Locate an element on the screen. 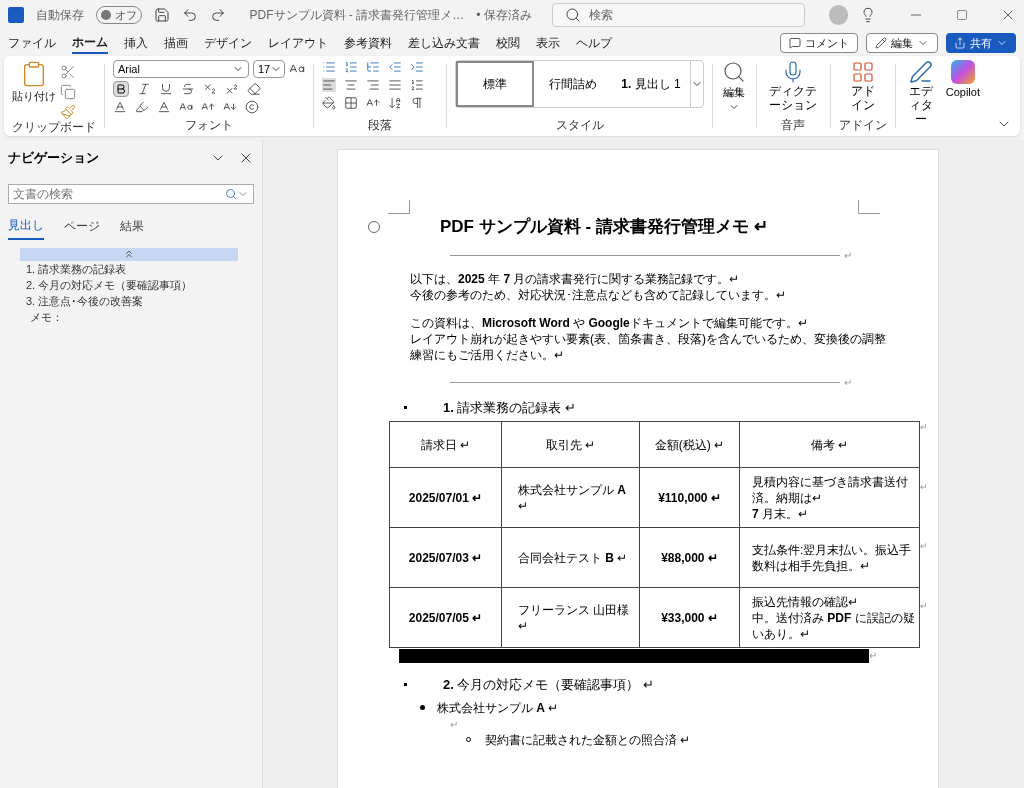 The image size is (1024, 788). multilevel-list-icon is located at coordinates (372, 67).